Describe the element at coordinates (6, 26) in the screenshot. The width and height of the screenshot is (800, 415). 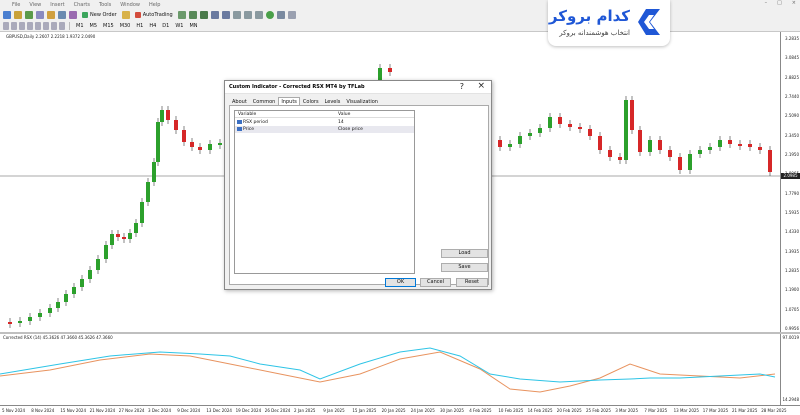
I see `cursor-icon` at that location.